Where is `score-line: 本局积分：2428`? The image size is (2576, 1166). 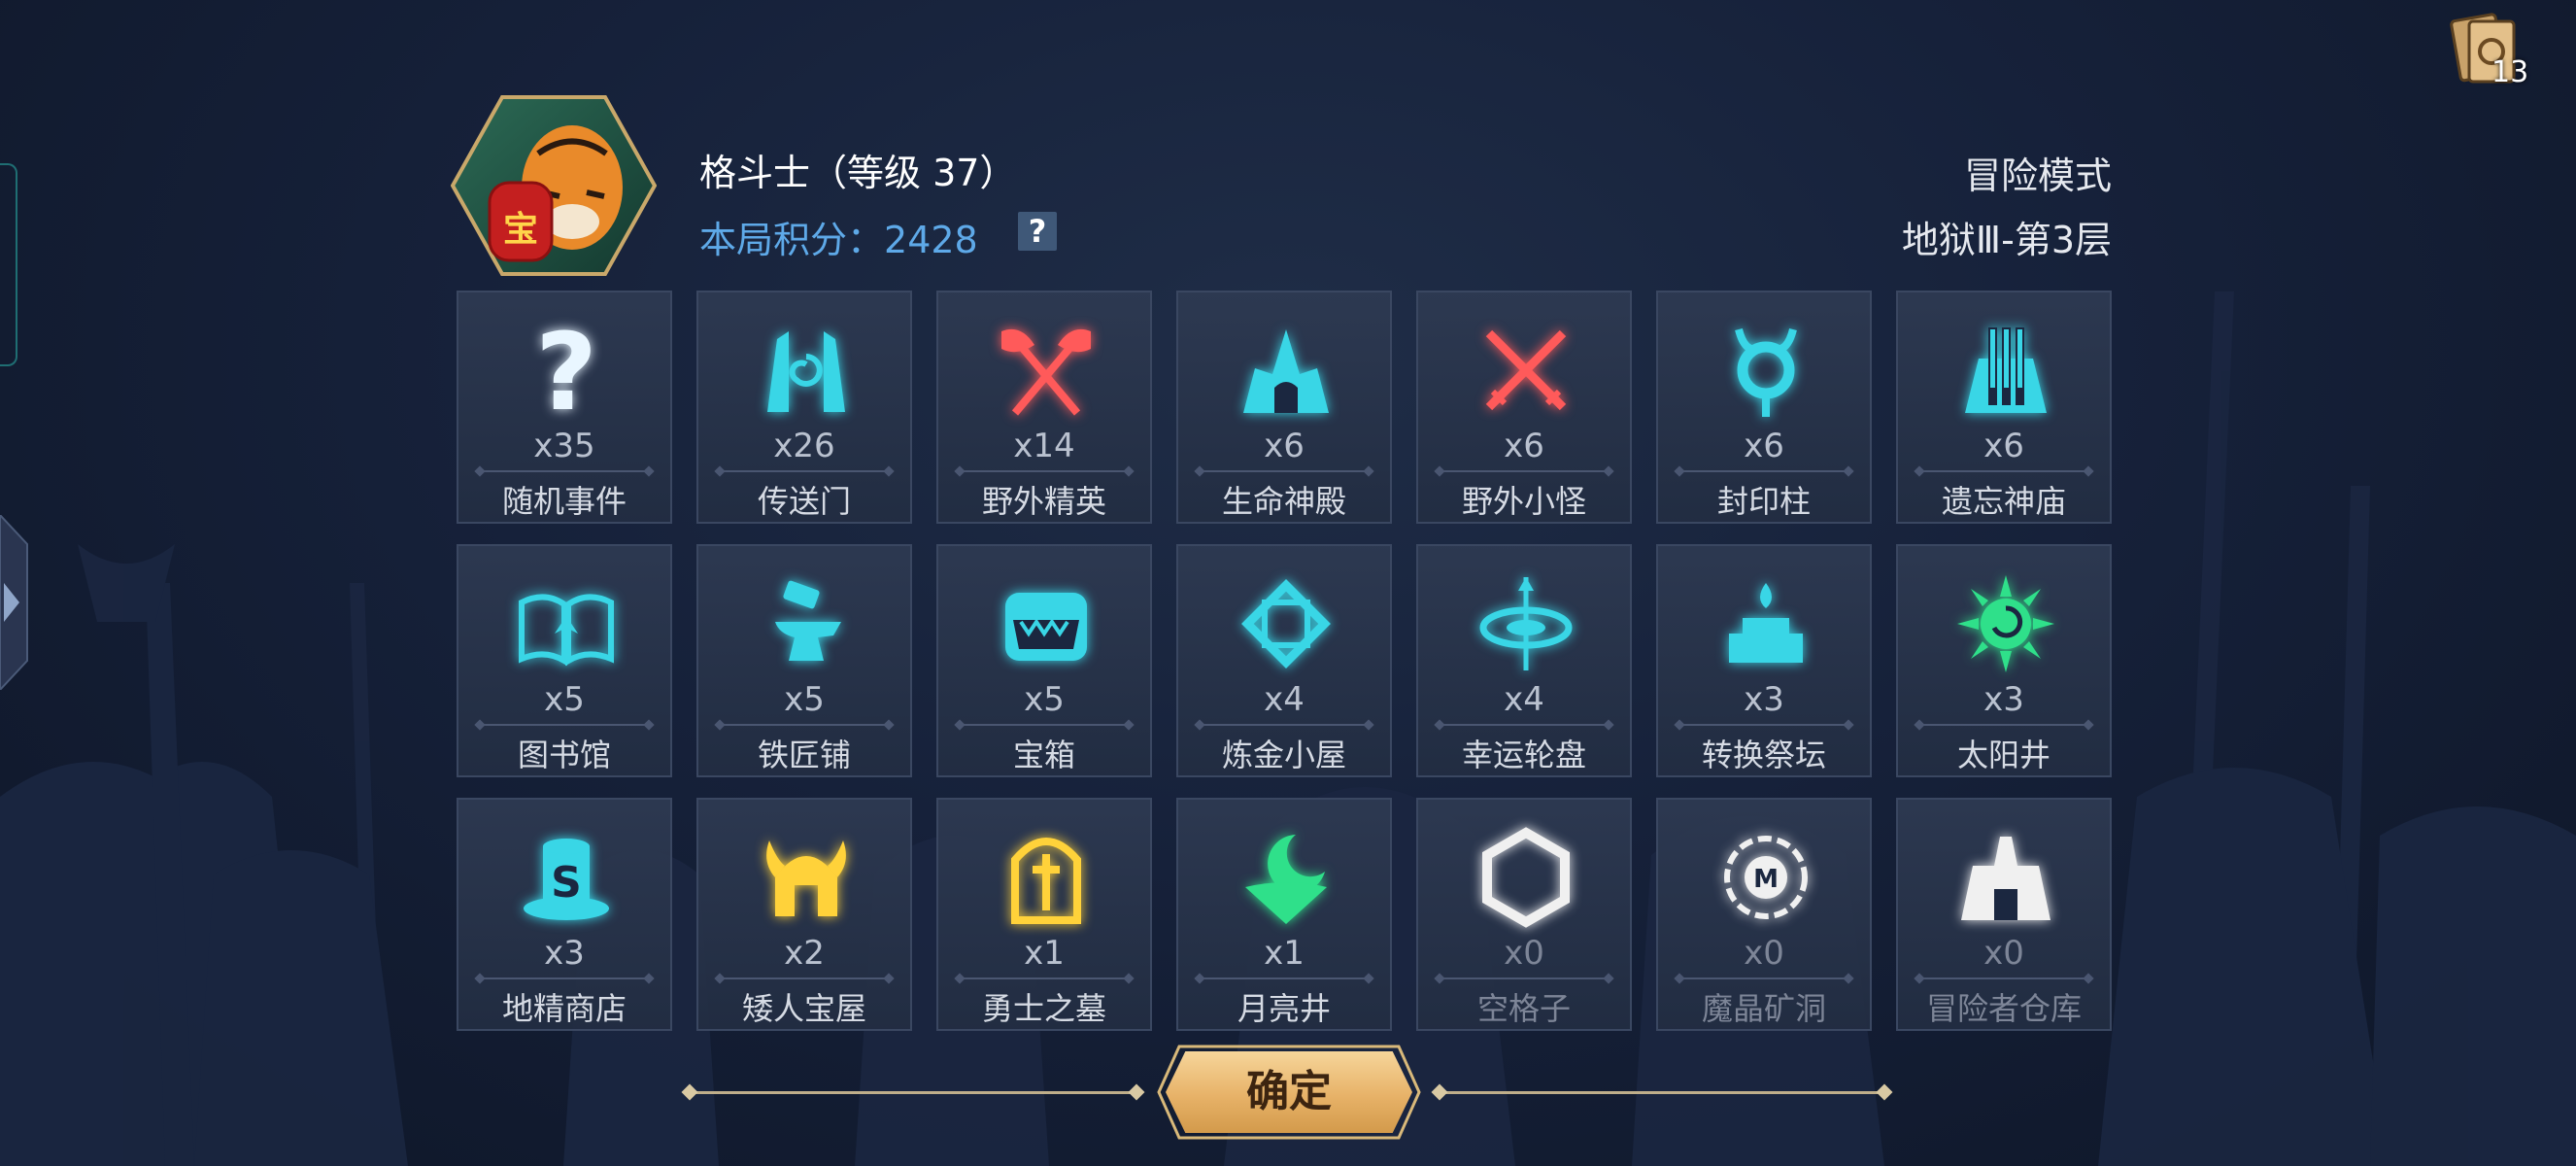
score-line: 本局积分：2428 is located at coordinates (838, 236).